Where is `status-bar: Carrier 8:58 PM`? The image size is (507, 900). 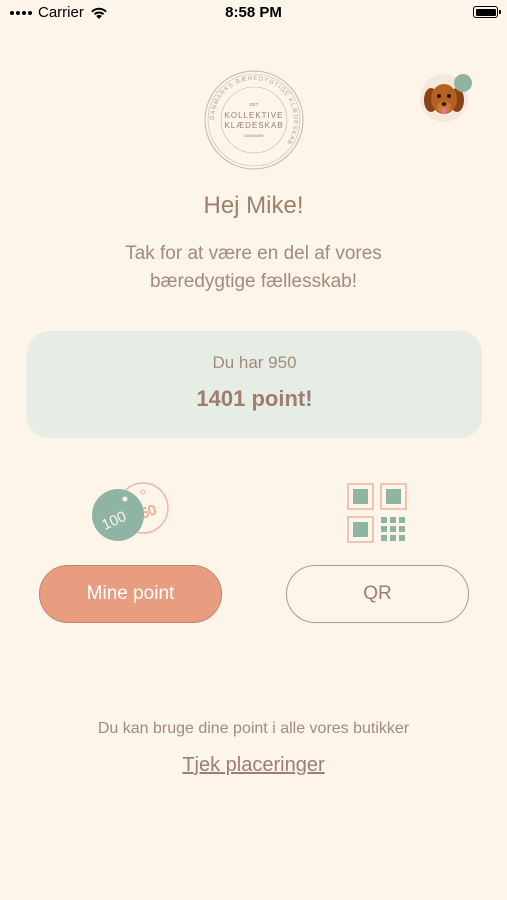 status-bar: Carrier 8:58 PM is located at coordinates (253, 14).